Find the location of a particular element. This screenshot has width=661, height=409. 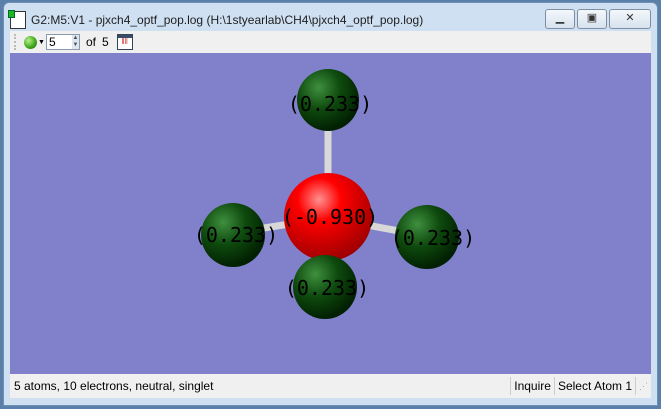

spin-arrows-icon: ▲ ▼ is located at coordinates (75, 42).